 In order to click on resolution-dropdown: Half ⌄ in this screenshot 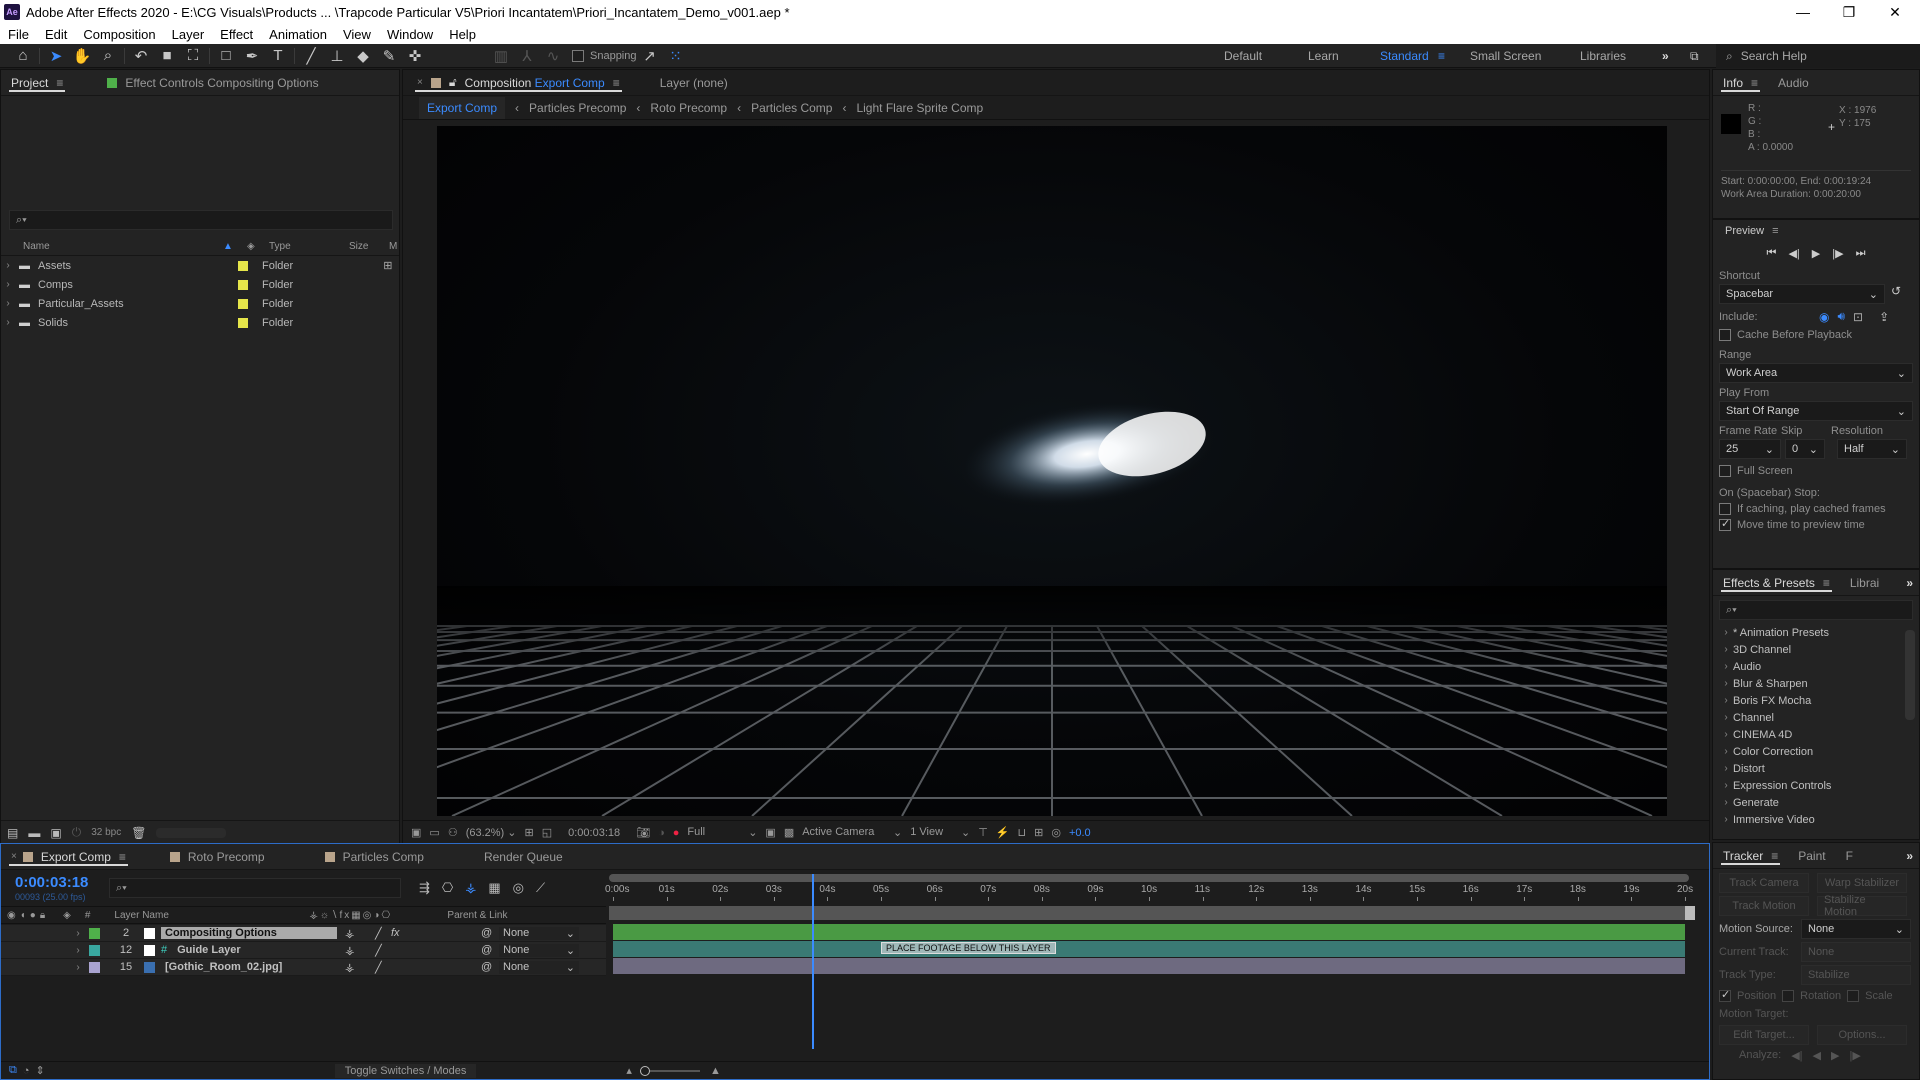, I will do `click(1872, 449)`.